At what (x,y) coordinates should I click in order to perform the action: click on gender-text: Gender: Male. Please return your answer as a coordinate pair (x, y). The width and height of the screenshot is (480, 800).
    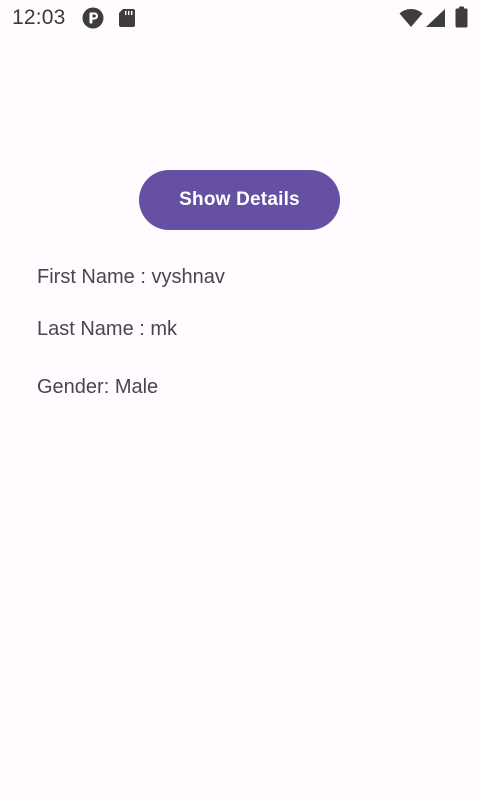
    Looking at the image, I should click on (98, 387).